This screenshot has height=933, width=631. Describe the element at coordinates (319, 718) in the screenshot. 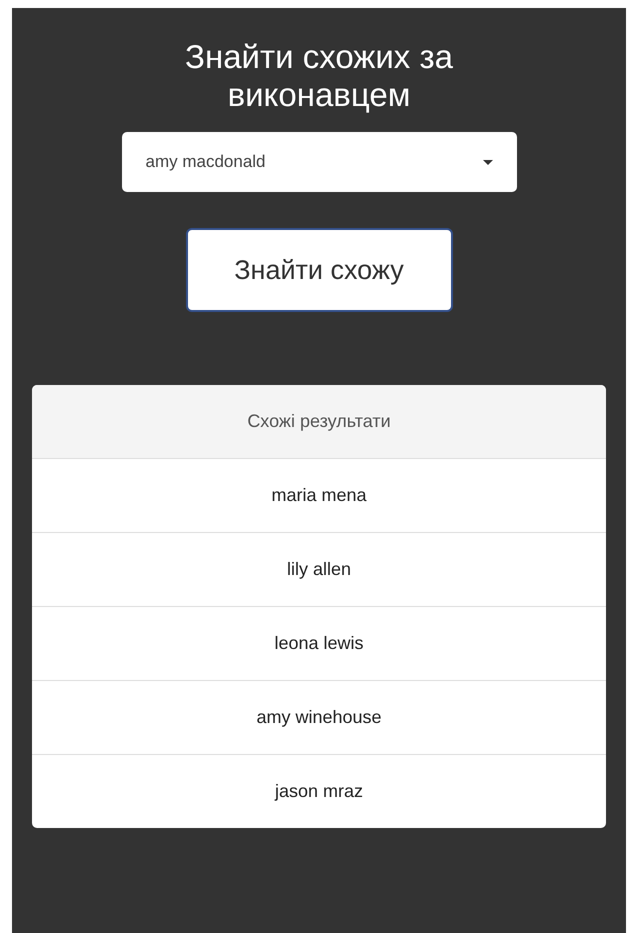

I see `result-item: amy winehouse` at that location.